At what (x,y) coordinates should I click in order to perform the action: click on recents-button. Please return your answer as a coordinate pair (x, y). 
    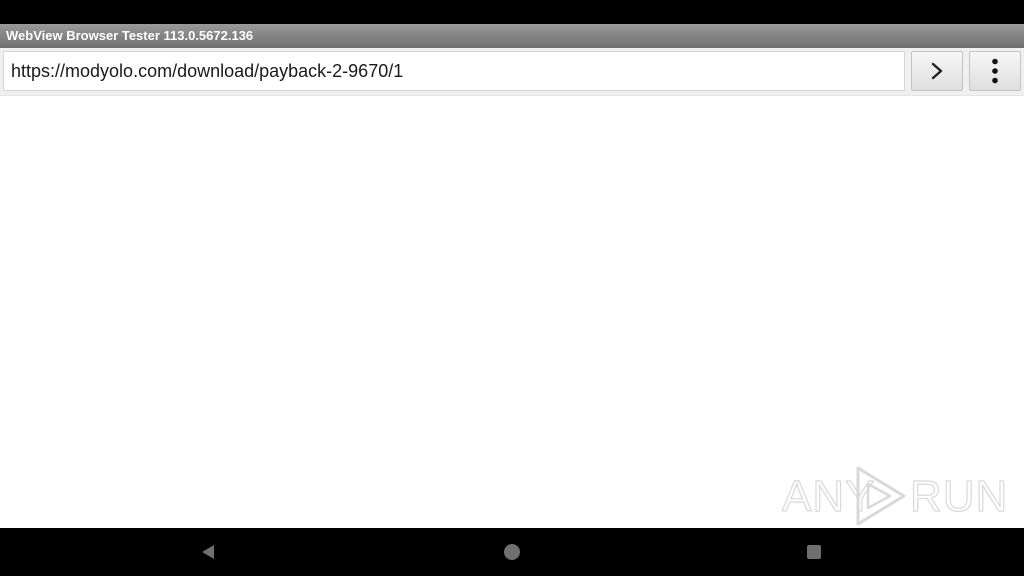
    Looking at the image, I should click on (814, 552).